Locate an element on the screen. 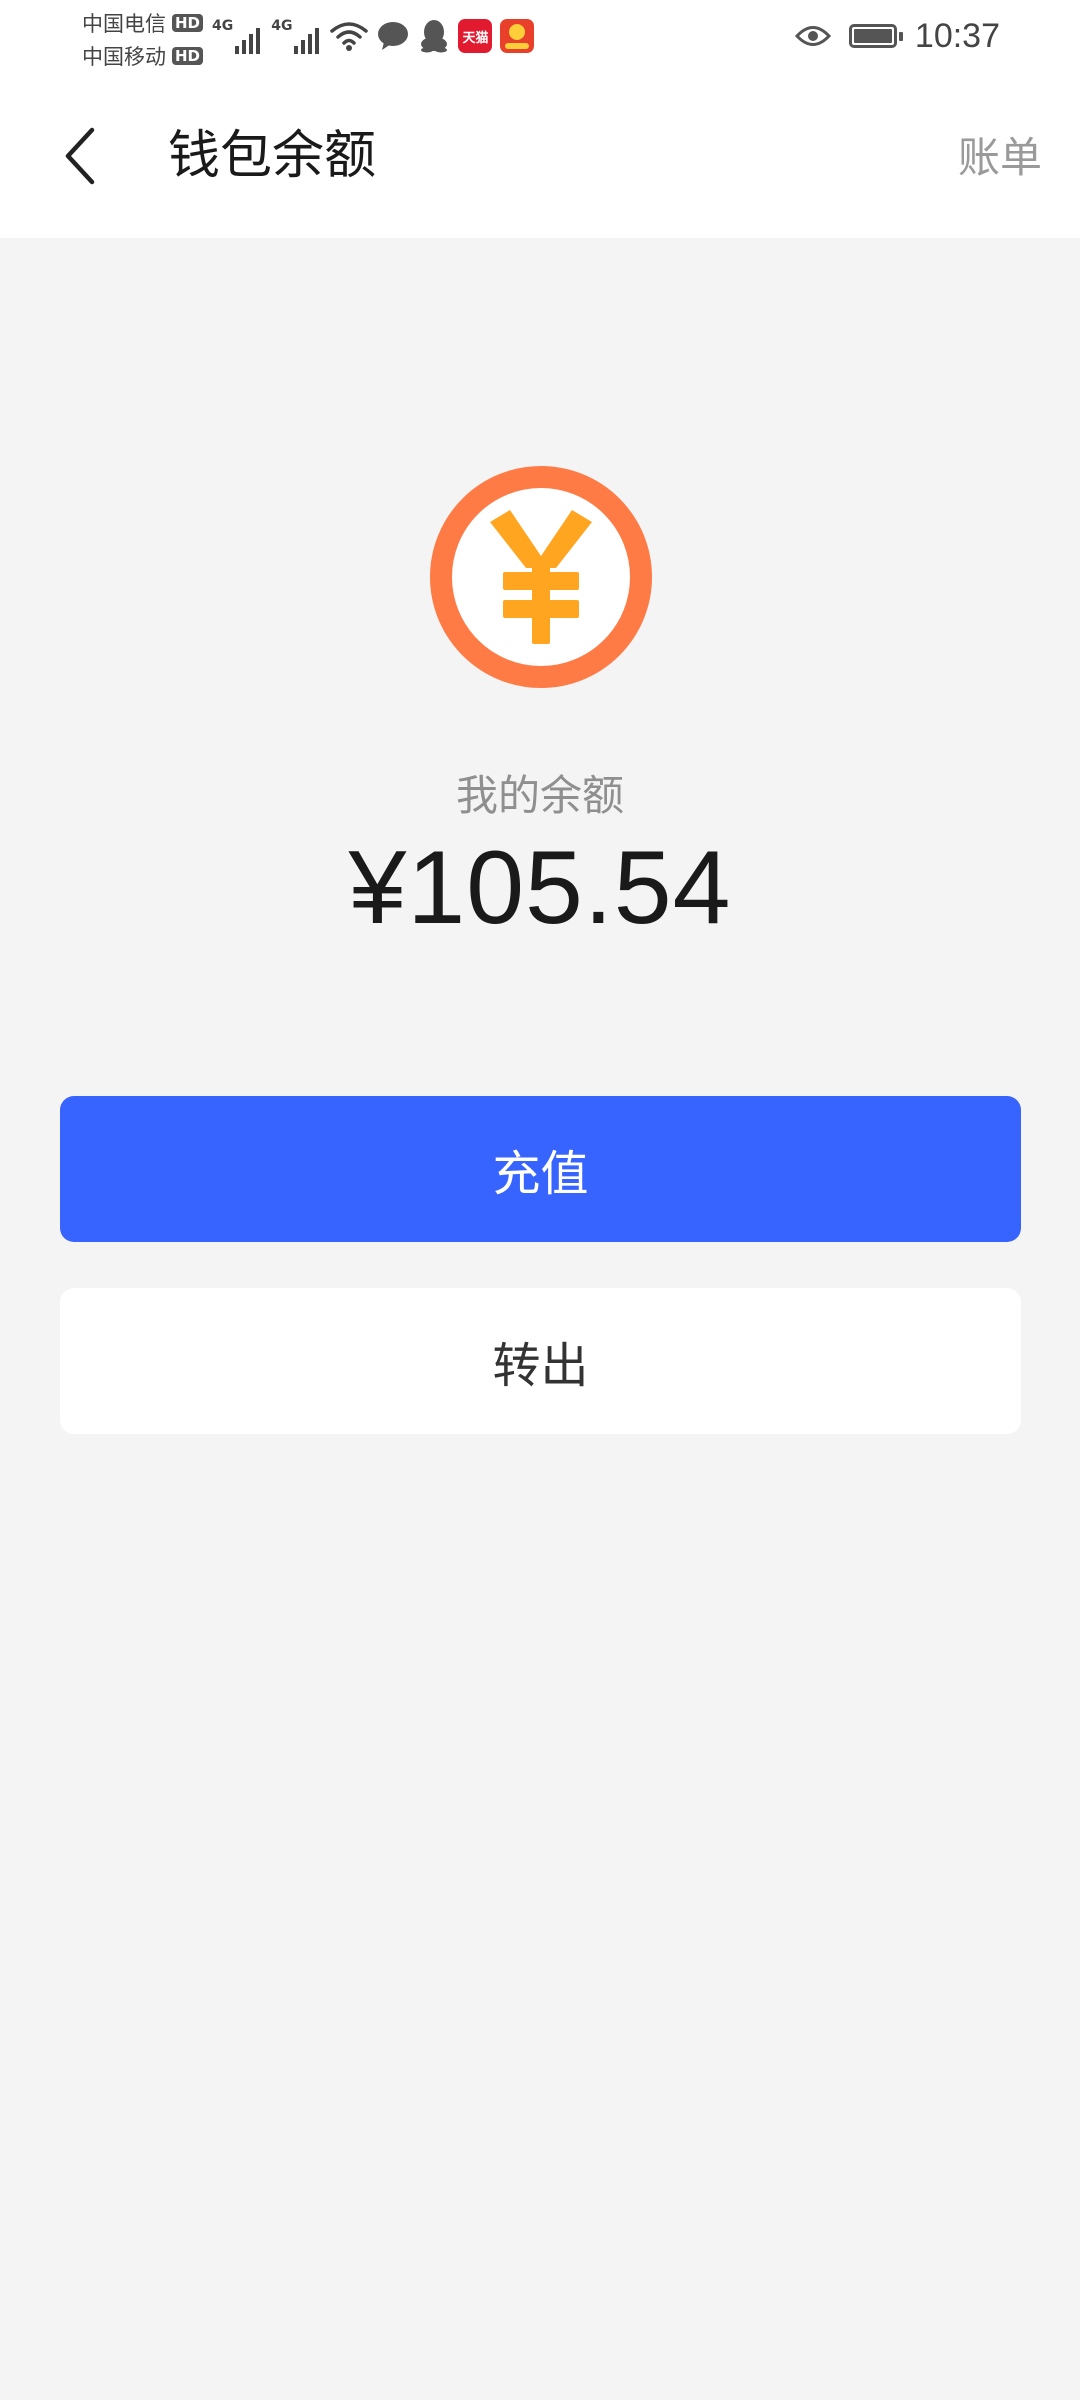  balance-amount: ¥105.54 is located at coordinates (540, 888).